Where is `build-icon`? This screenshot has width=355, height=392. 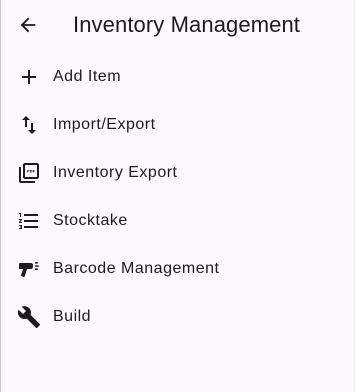
build-icon is located at coordinates (29, 317).